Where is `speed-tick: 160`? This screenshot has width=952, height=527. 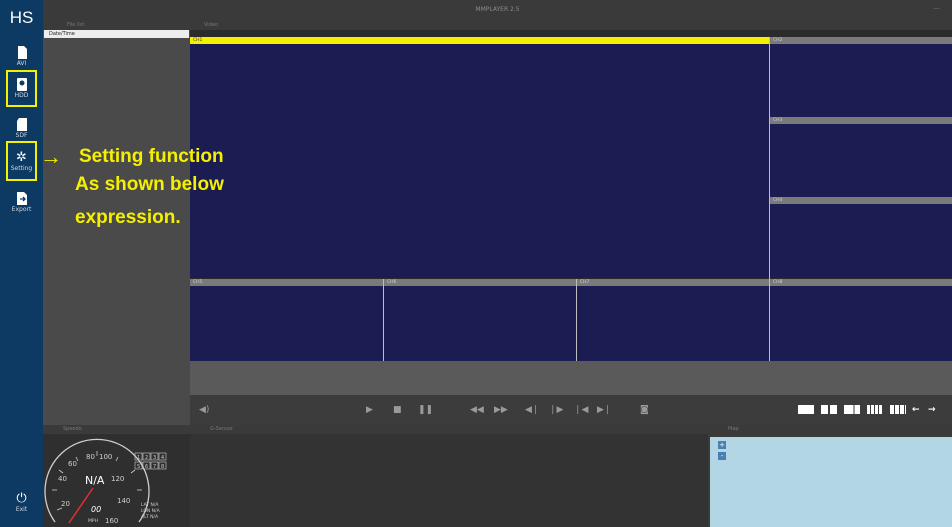 speed-tick: 160 is located at coordinates (111, 521).